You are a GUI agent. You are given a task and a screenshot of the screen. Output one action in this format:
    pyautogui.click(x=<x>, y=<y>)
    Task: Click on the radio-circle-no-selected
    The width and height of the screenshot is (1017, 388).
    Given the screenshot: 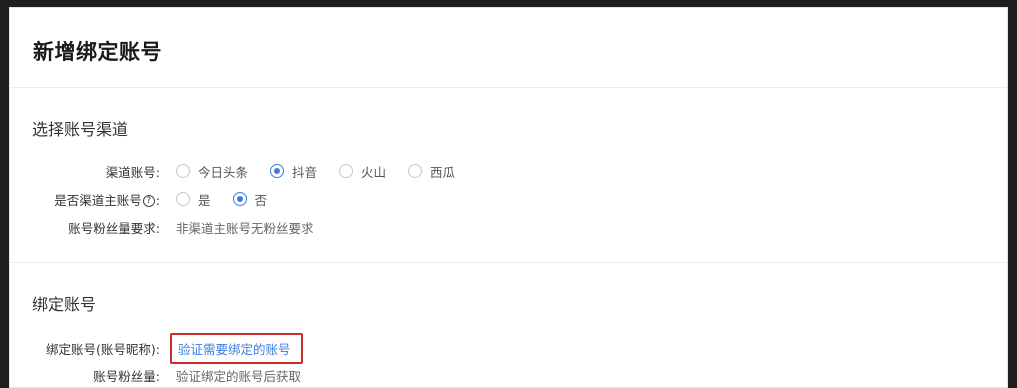 What is the action you would take?
    pyautogui.click(x=239, y=199)
    